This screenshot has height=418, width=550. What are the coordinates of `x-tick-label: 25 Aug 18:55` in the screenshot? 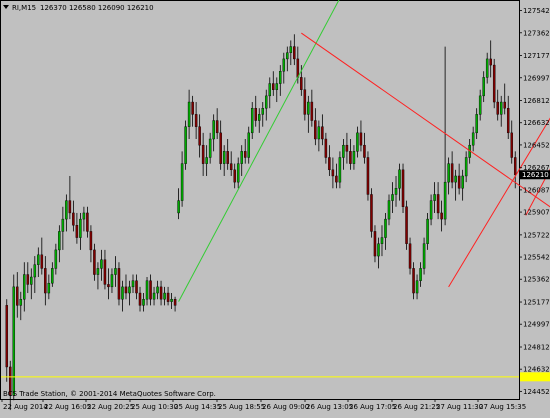 It's located at (241, 407).